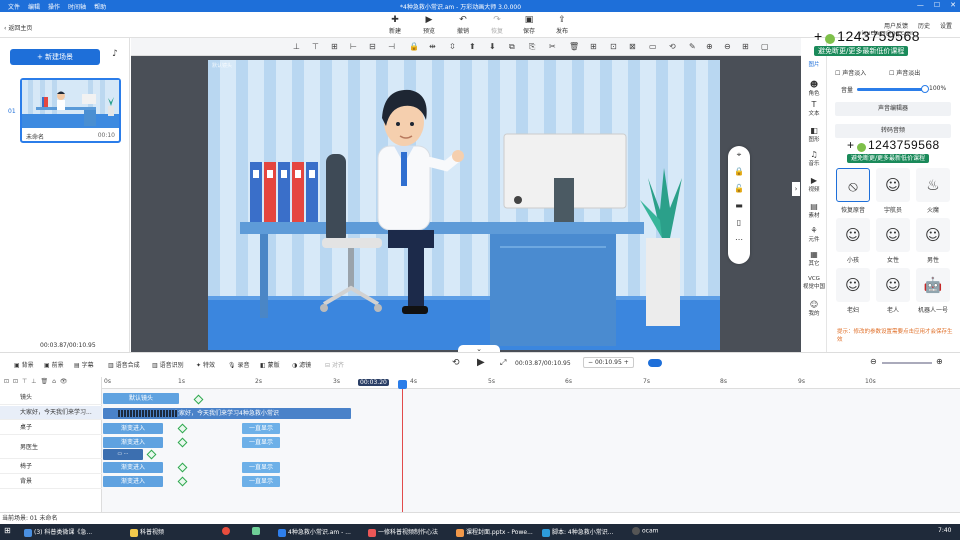 The image size is (960, 540). Describe the element at coordinates (814, 134) in the screenshot. I see `nav-shape: ◧ 图形` at that location.